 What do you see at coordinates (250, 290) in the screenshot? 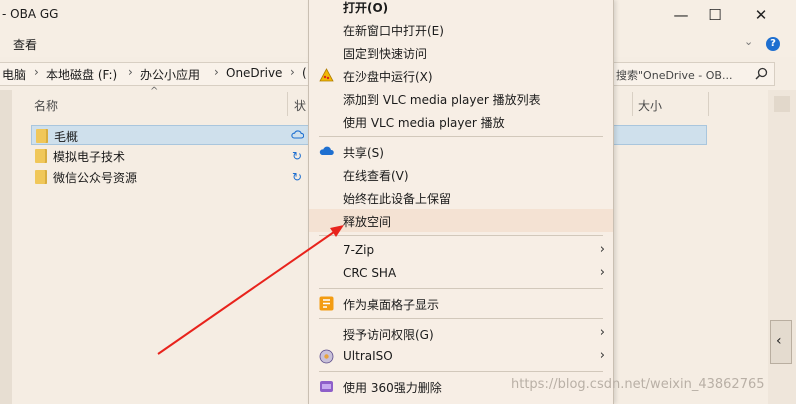
I see `annotation-arrow` at bounding box center [250, 290].